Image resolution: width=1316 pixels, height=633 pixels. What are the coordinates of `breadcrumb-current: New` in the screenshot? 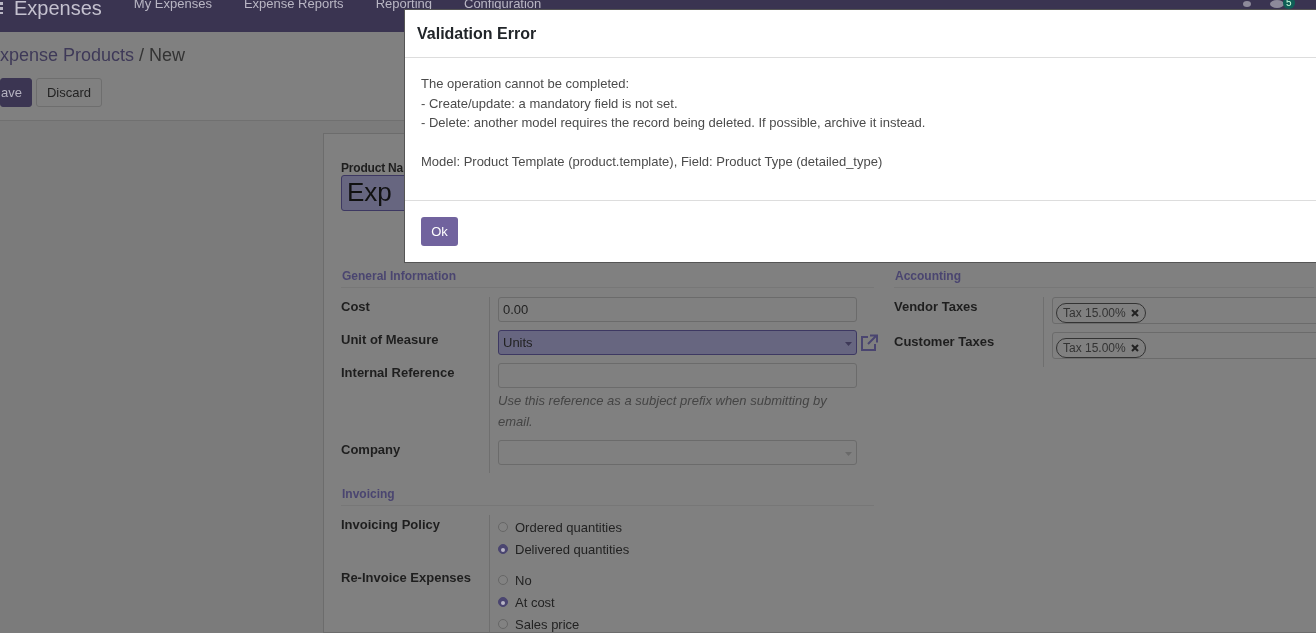 It's located at (167, 55).